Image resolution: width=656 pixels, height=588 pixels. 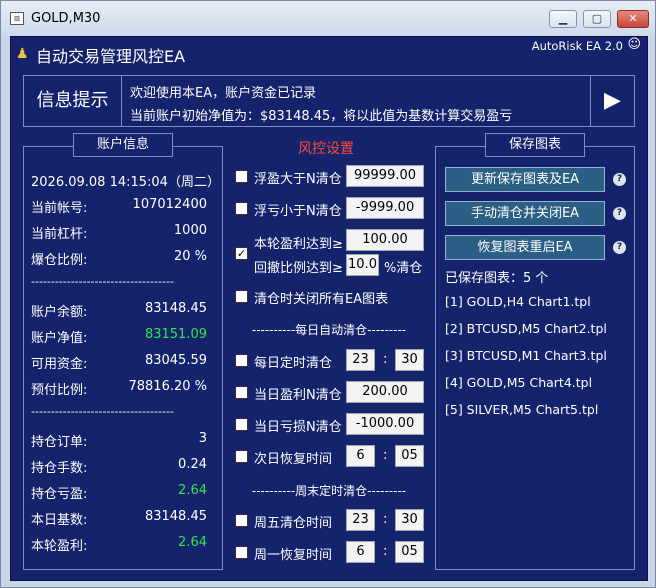 I want to click on round-profit-checkbox: ✓, so click(x=241, y=253).